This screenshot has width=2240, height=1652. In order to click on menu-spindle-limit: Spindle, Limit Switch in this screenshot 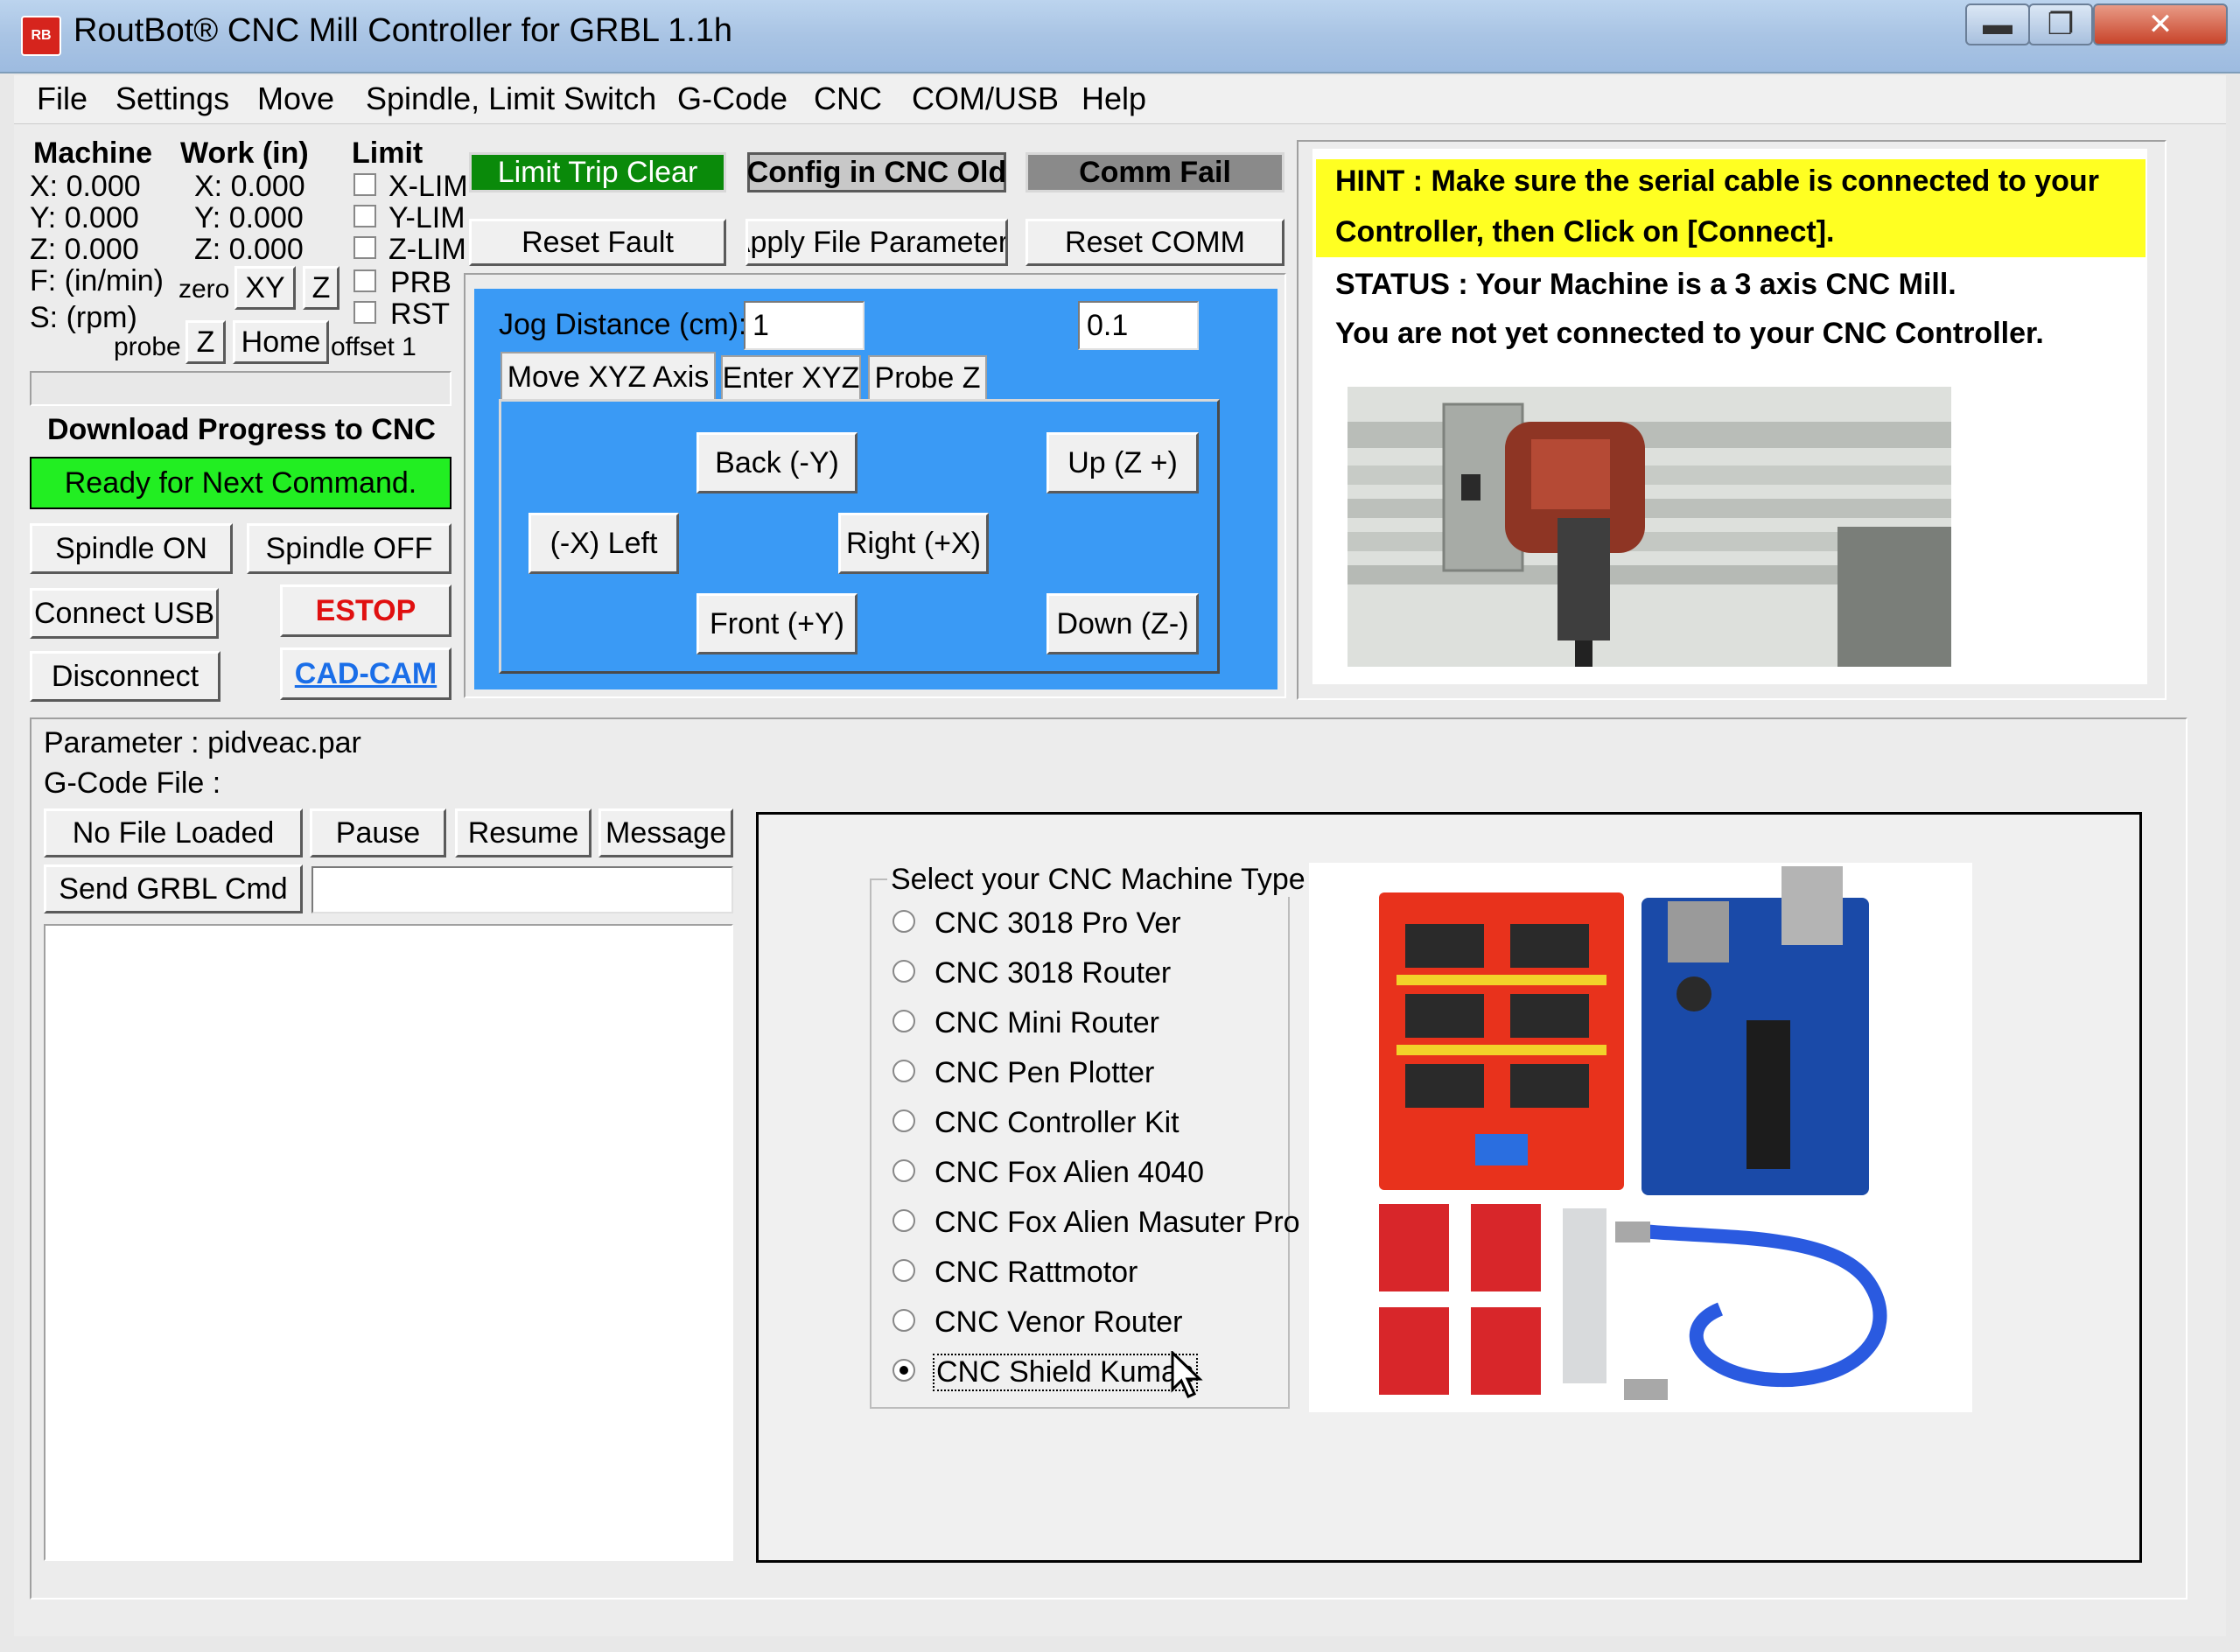, I will do `click(511, 98)`.